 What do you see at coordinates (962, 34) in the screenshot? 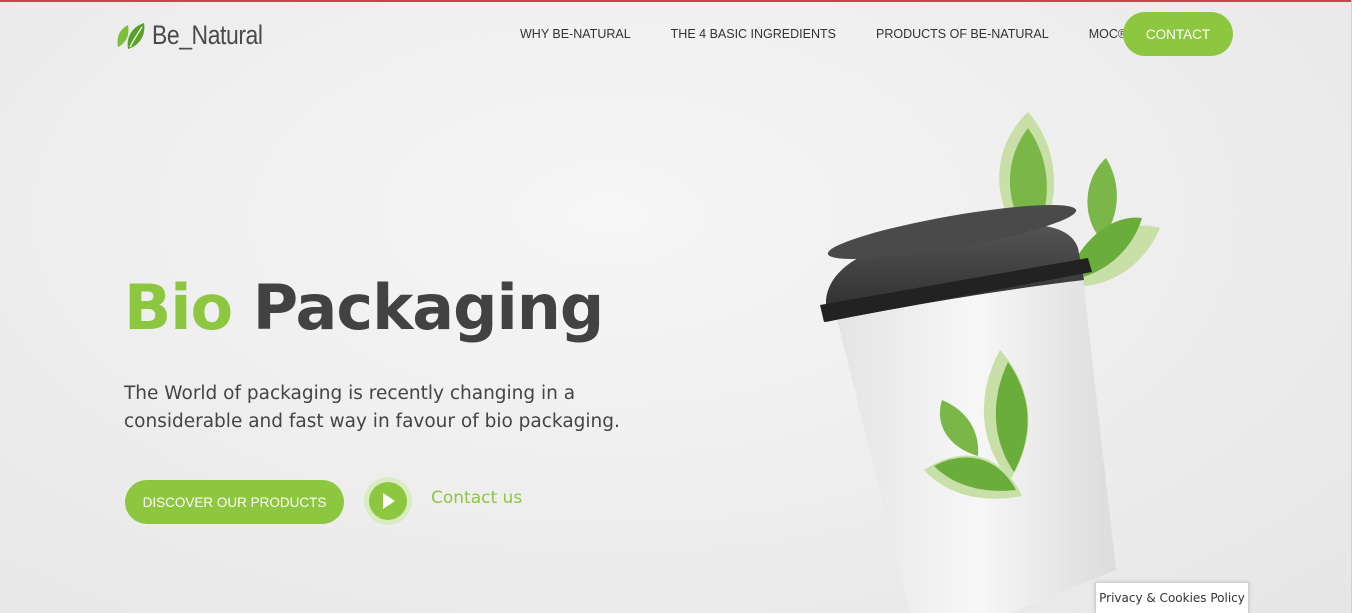
I see `nav-item-products: PRODUCTS OF BE-NATURAL` at bounding box center [962, 34].